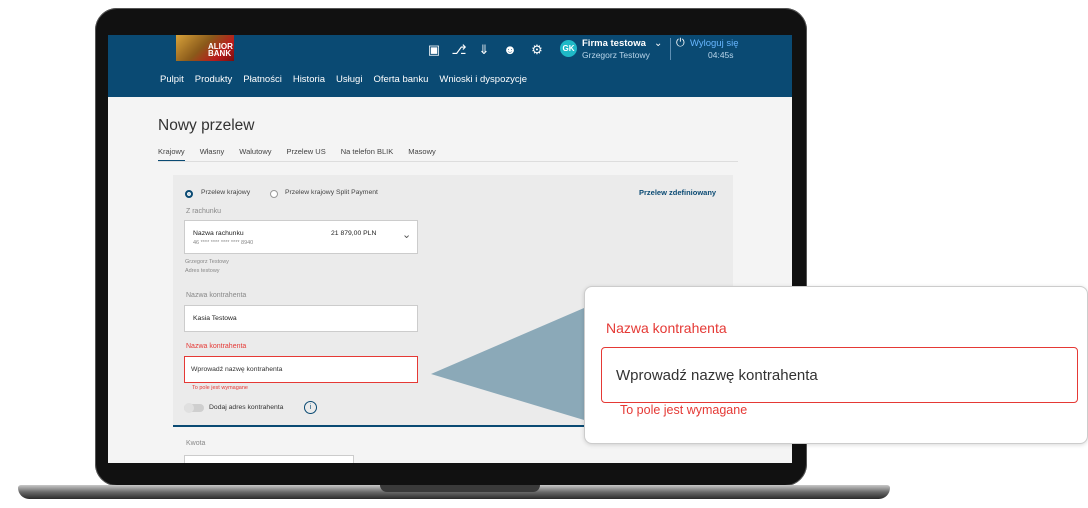 This screenshot has width=1088, height=508. I want to click on callout-input-placeholder: Wprowadź nazwę kontrahenta, so click(717, 375).